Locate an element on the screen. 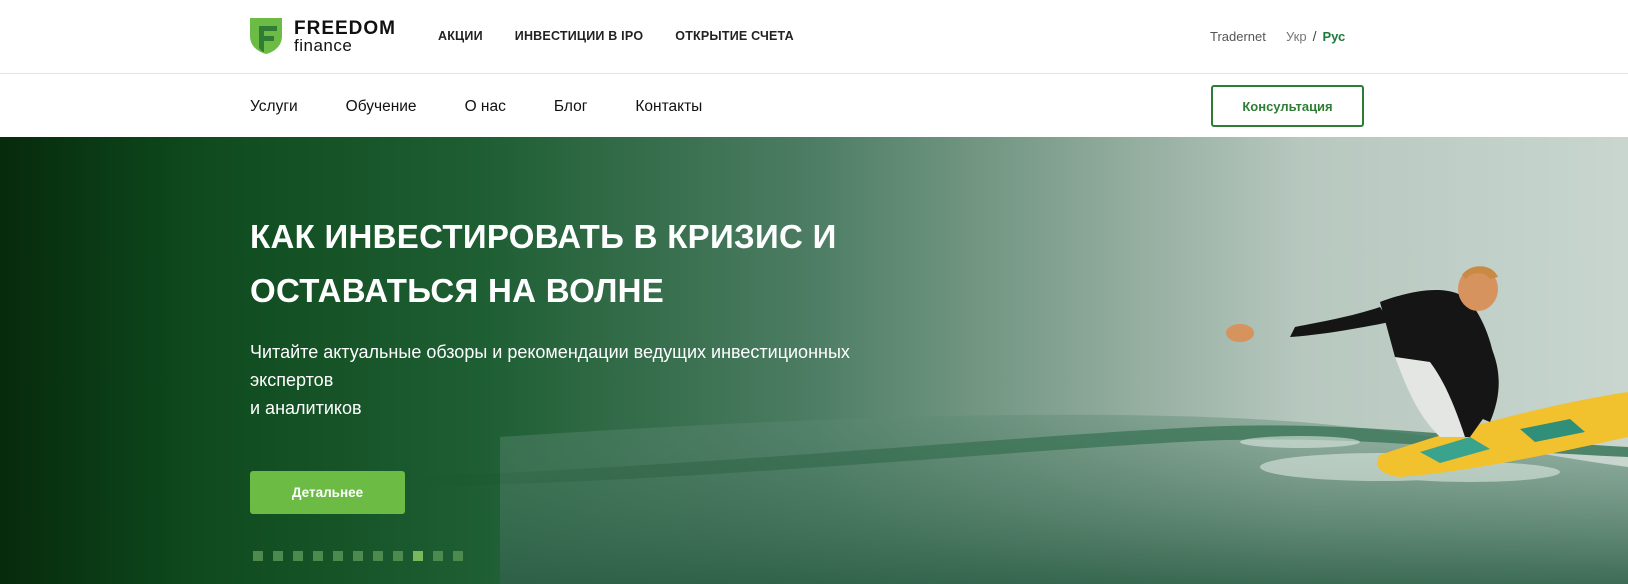 This screenshot has width=1628, height=584. lang-ukr: Укр is located at coordinates (1296, 36).